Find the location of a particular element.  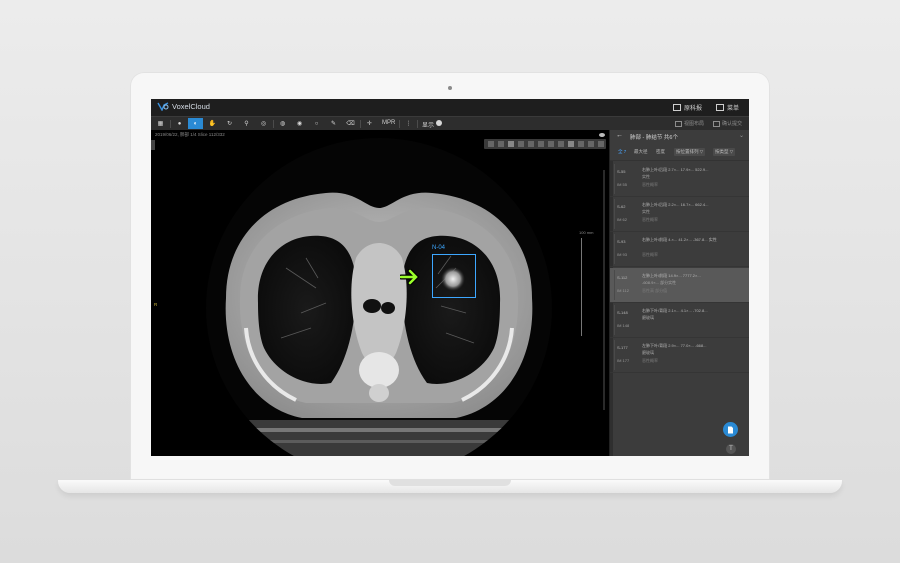

annotate-tool: ◍ is located at coordinates (282, 123).